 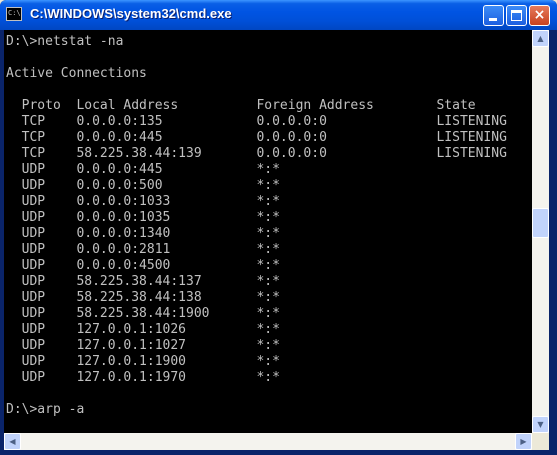 What do you see at coordinates (493, 19) in the screenshot?
I see `minimize-icon` at bounding box center [493, 19].